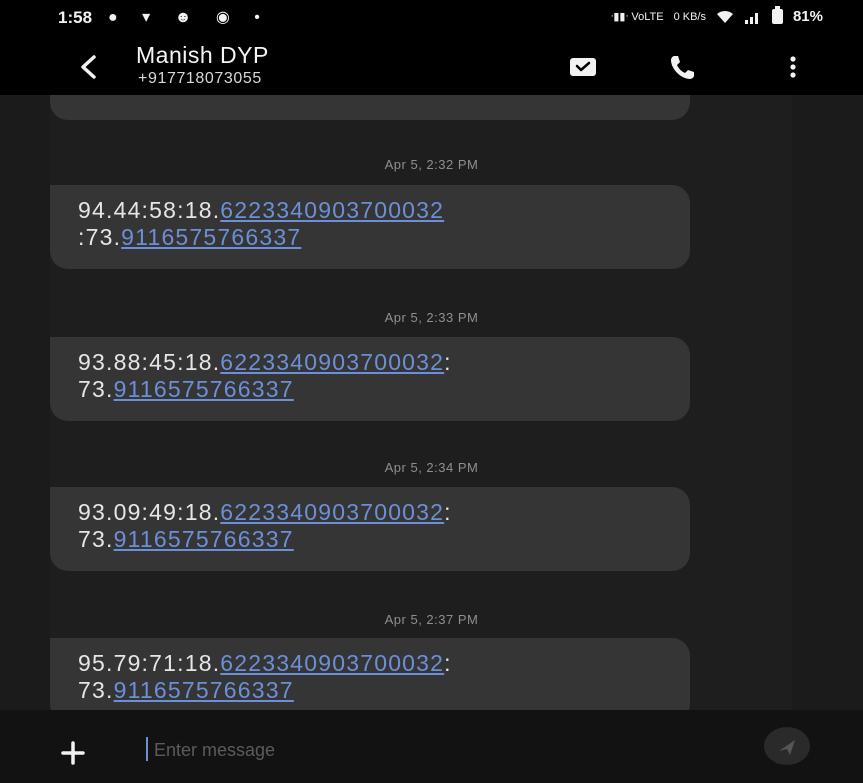 The height and width of the screenshot is (783, 863). Describe the element at coordinates (689, 16) in the screenshot. I see `data-speed: 0 KB/s` at that location.